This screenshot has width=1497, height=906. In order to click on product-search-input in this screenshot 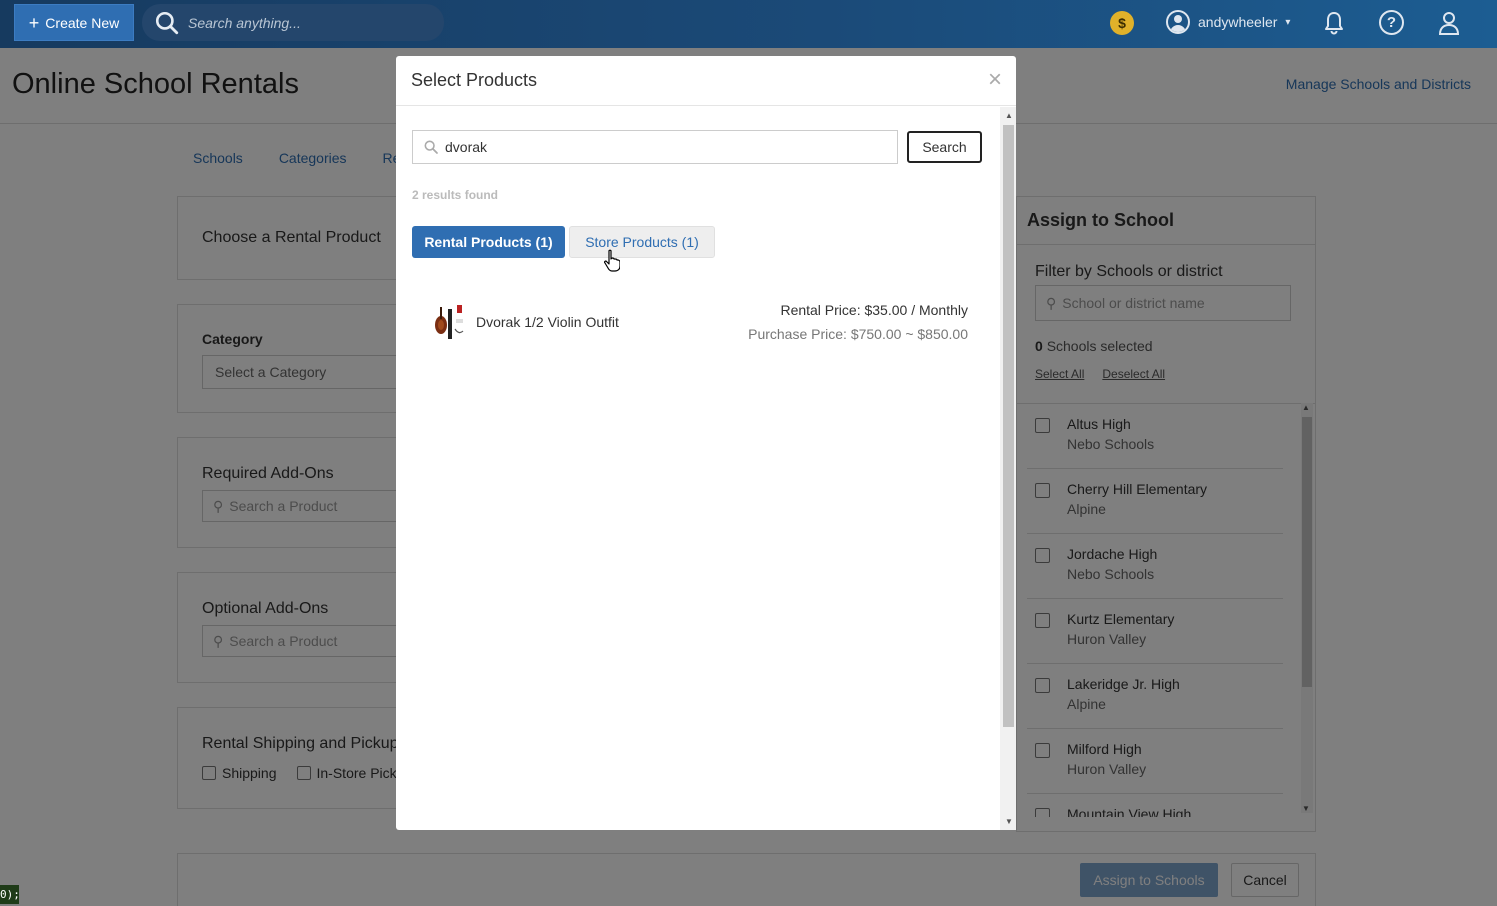, I will do `click(665, 147)`.